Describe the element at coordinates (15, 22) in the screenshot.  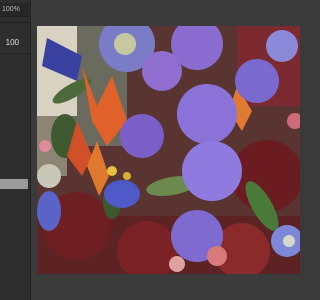
I see `panel-divider` at that location.